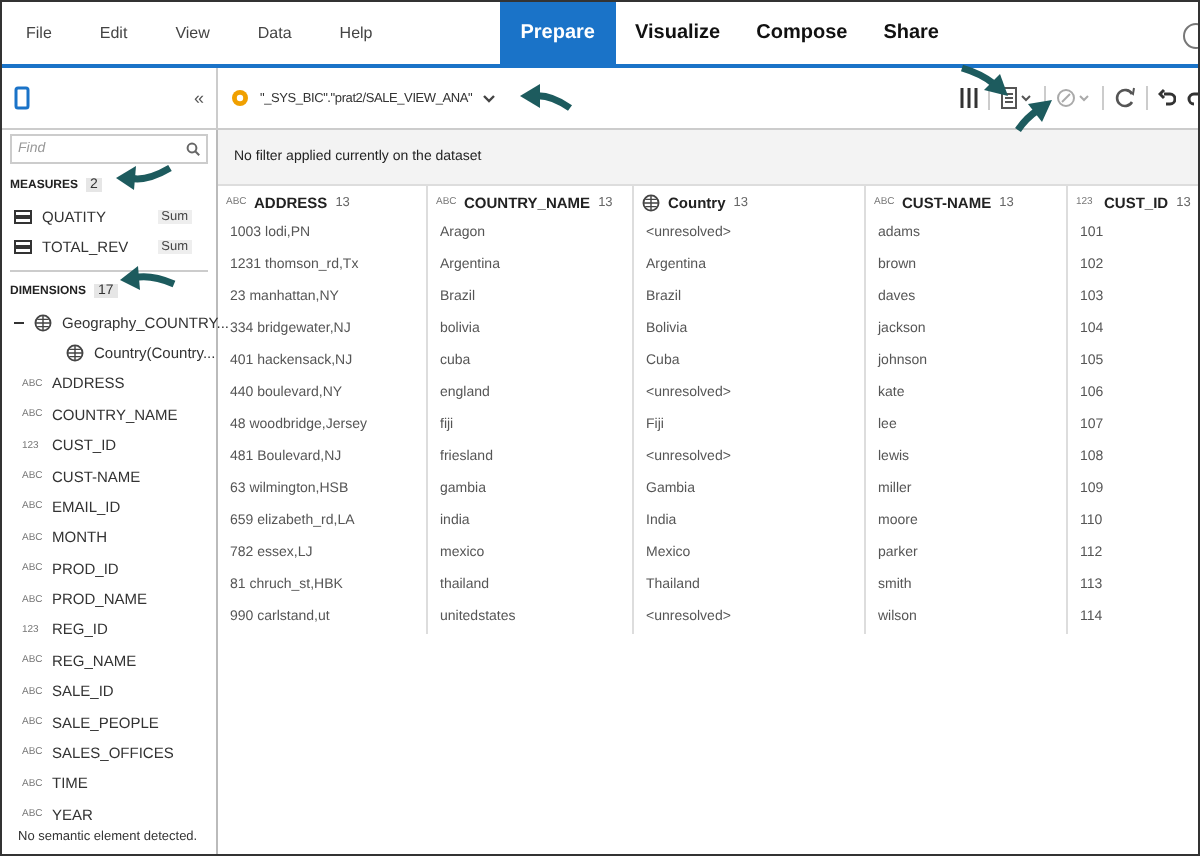 The height and width of the screenshot is (856, 1200). Describe the element at coordinates (678, 33) in the screenshot. I see `mode-tab: Visualize` at that location.